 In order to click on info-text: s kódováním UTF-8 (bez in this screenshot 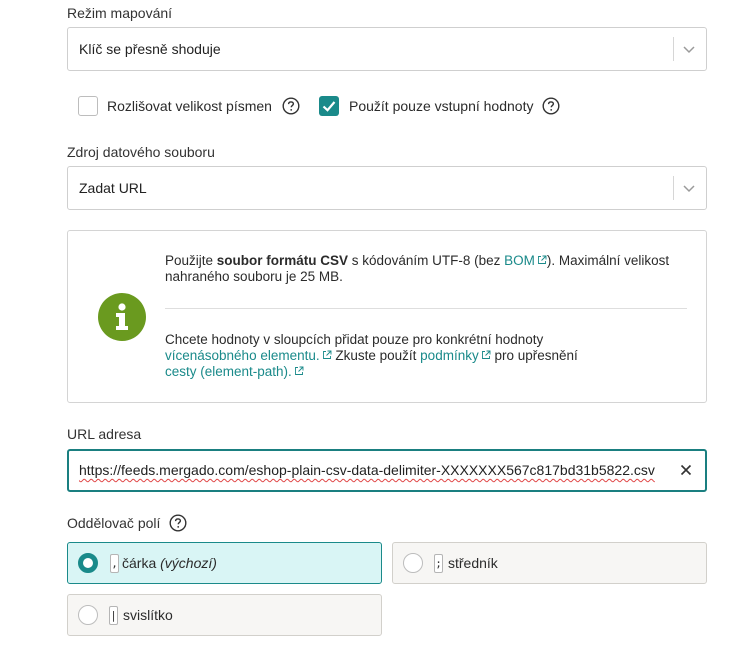, I will do `click(426, 260)`.